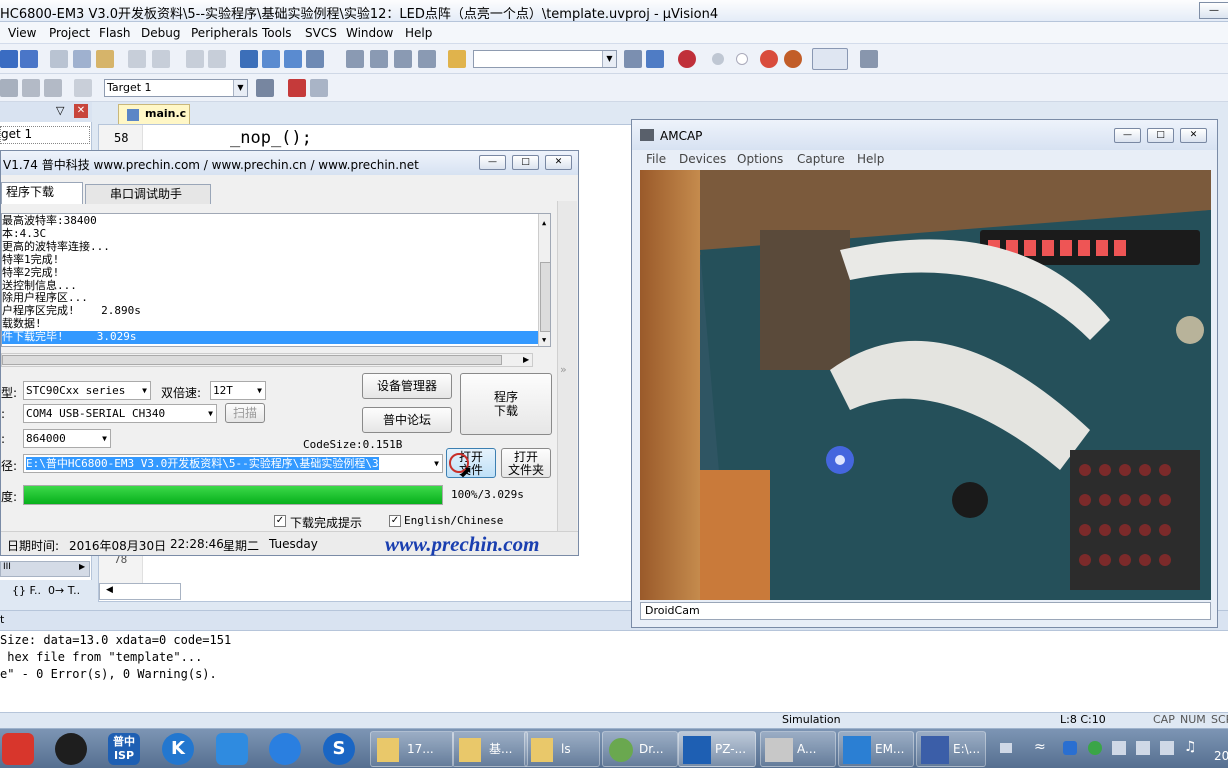 This screenshot has width=1228, height=768. I want to click on build-icon, so click(31, 88).